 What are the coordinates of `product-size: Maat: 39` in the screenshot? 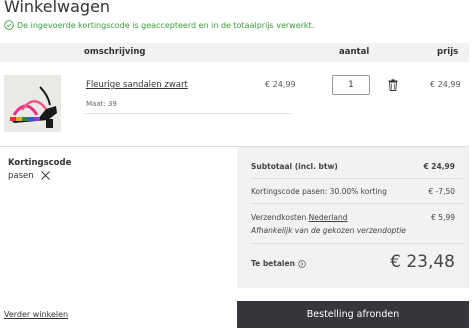 It's located at (101, 104).